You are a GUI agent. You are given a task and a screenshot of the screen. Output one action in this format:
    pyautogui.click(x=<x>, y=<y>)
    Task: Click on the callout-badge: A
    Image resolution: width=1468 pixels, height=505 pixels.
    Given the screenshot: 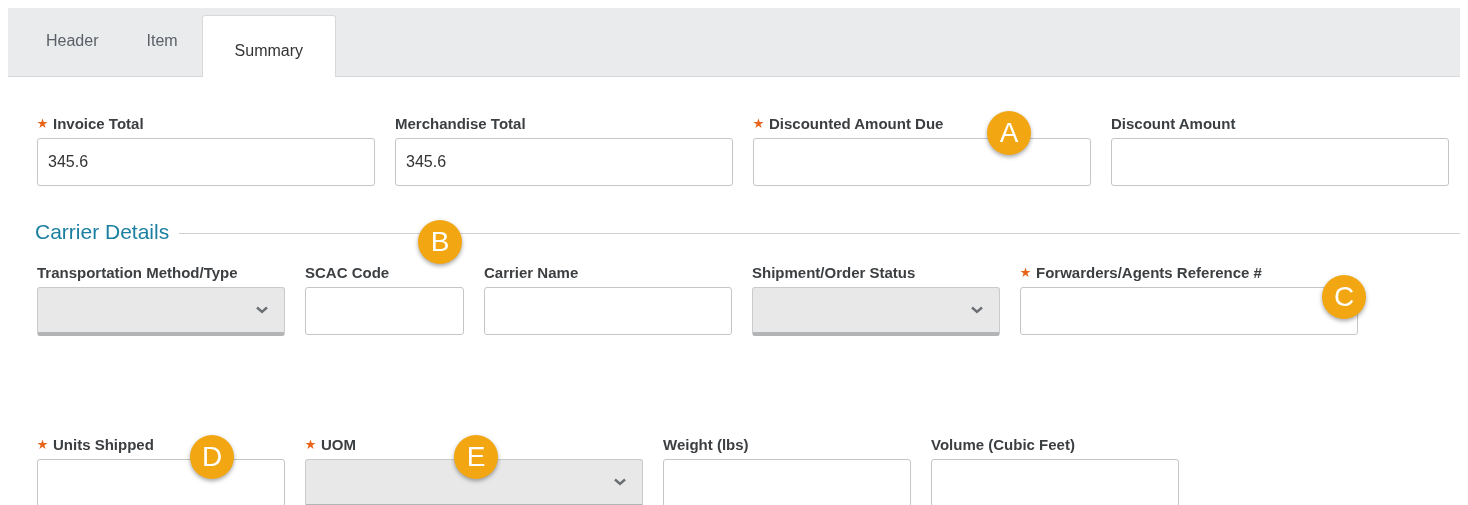 What is the action you would take?
    pyautogui.click(x=1009, y=133)
    